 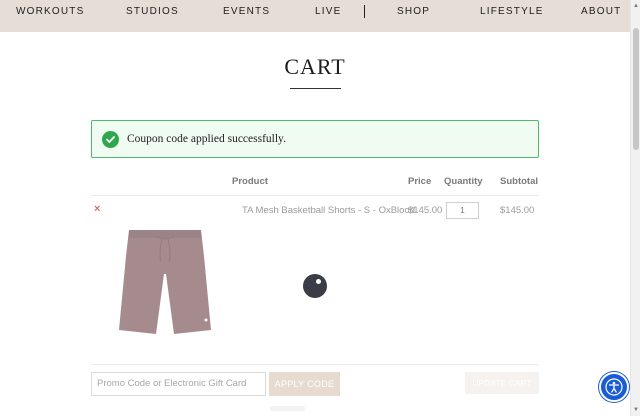 I want to click on nav-item-about: ABOUT, so click(x=601, y=11).